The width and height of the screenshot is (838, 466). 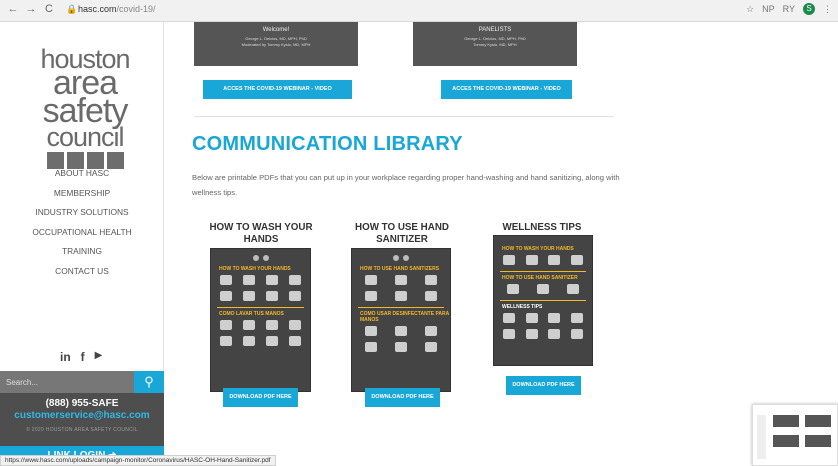 I want to click on poster-column: HOW TO USE HAND SANITIZER, so click(x=402, y=235).